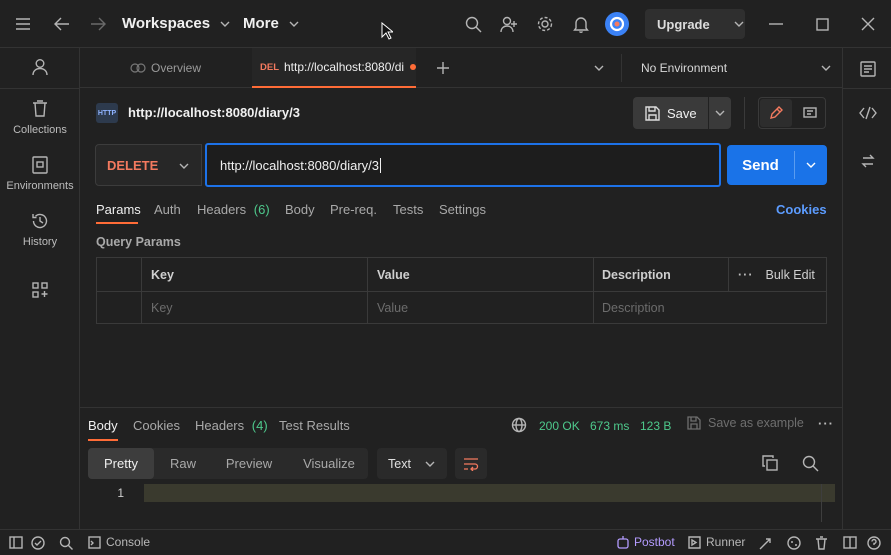  I want to click on response-status: 200 OK, so click(559, 426).